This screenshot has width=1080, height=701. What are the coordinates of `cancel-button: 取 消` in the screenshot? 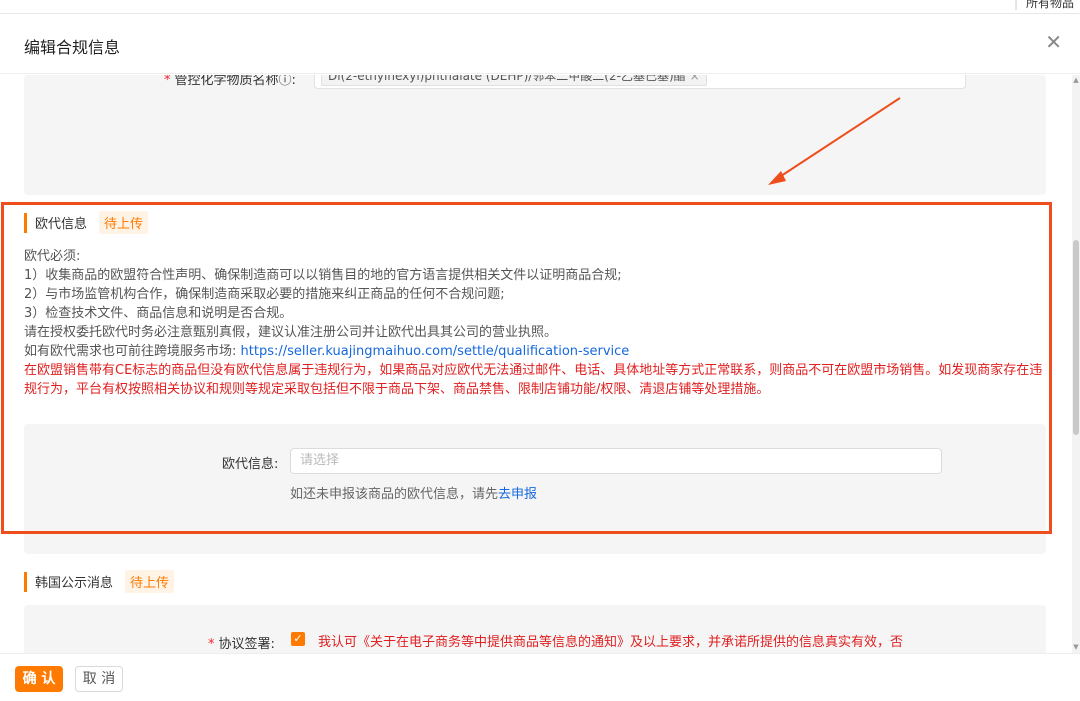 It's located at (99, 679).